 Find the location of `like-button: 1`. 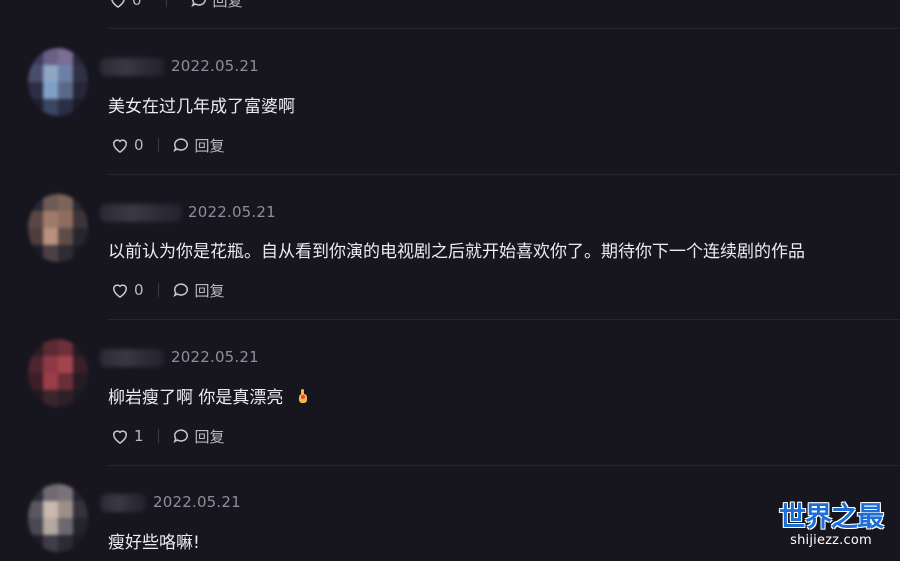

like-button: 1 is located at coordinates (127, 436).